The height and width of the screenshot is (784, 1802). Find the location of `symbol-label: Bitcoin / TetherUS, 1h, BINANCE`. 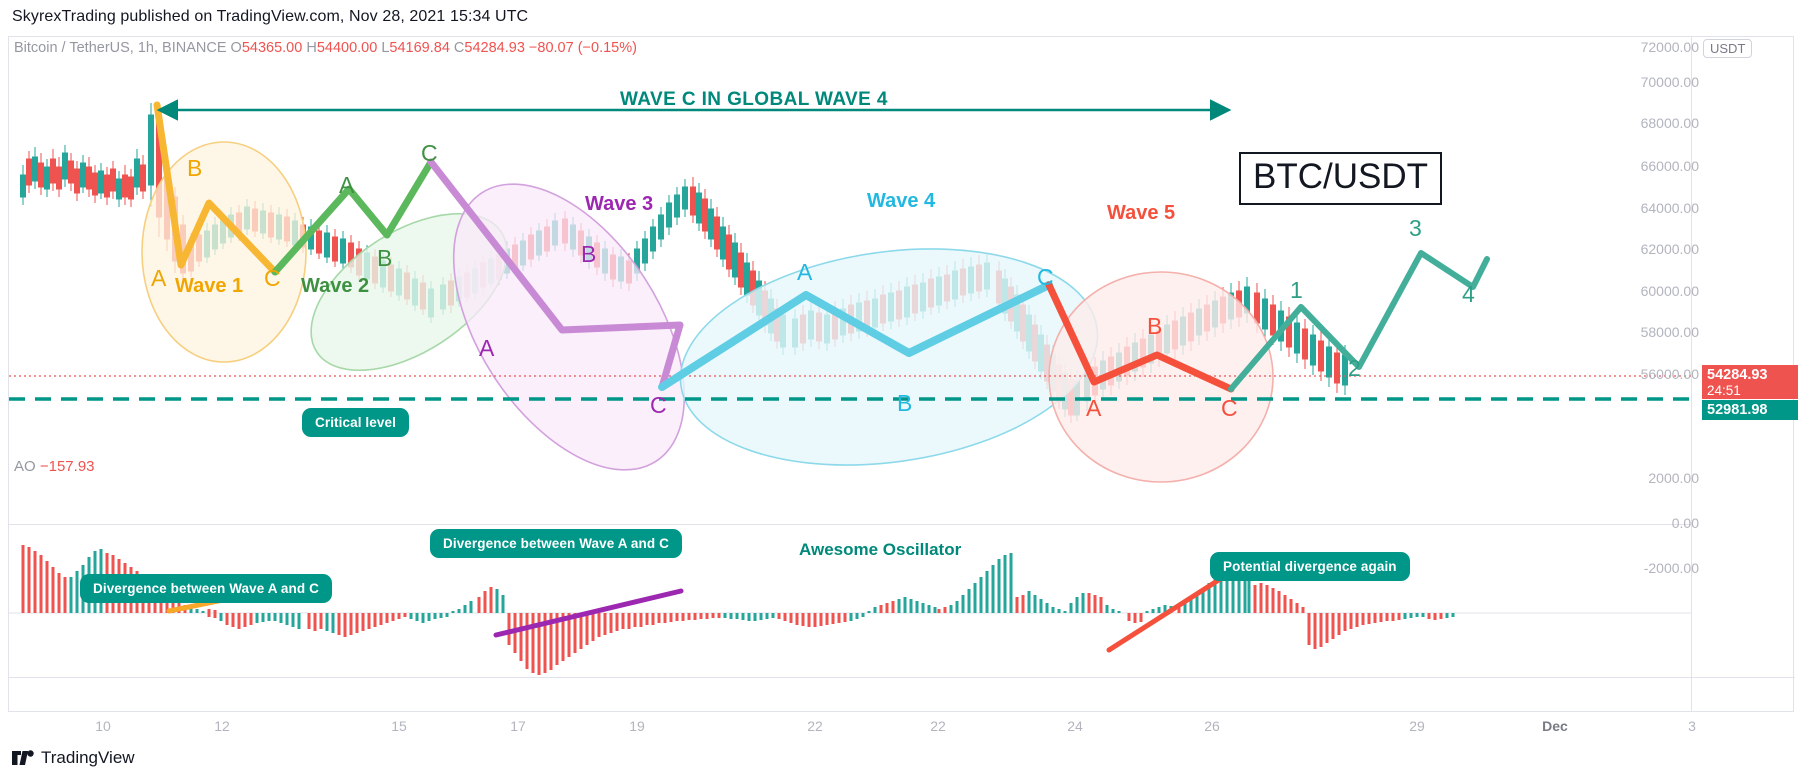

symbol-label: Bitcoin / TetherUS, 1h, BINANCE is located at coordinates (120, 48).